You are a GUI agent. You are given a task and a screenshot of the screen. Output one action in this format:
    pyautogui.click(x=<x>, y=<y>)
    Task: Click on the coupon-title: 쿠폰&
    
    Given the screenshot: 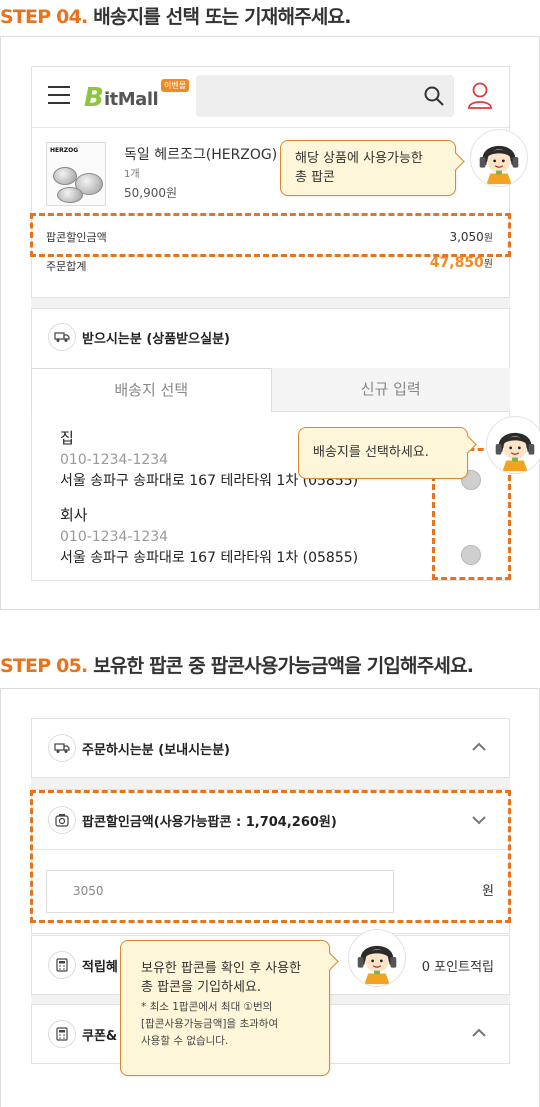 What is the action you would take?
    pyautogui.click(x=100, y=1036)
    